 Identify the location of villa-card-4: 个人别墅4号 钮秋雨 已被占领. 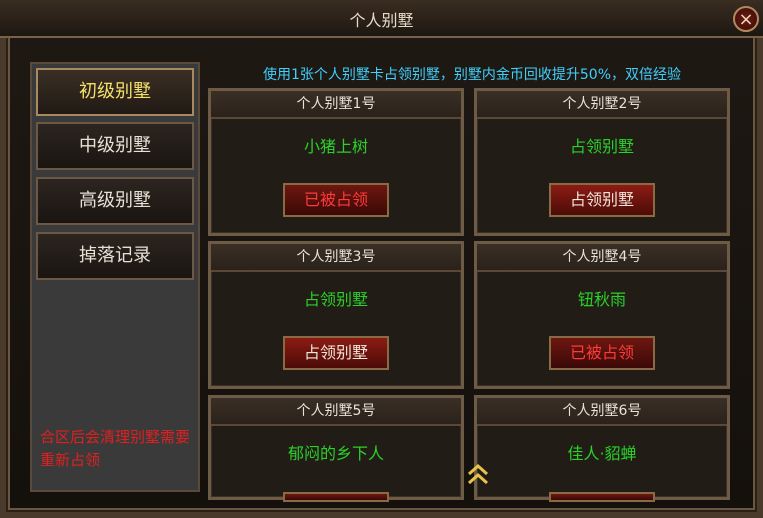
(602, 315).